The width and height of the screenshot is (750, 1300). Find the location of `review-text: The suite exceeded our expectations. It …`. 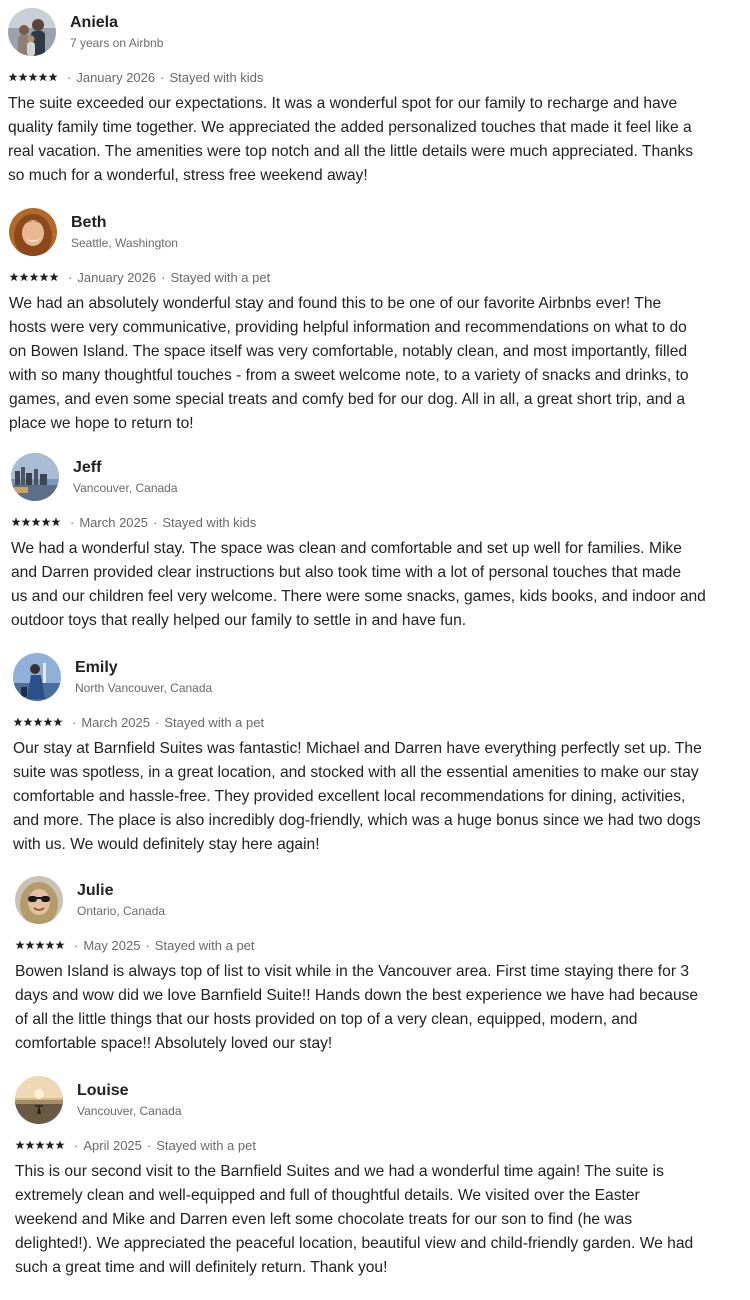

review-text: The suite exceeded our expectations. It … is located at coordinates (351, 139).